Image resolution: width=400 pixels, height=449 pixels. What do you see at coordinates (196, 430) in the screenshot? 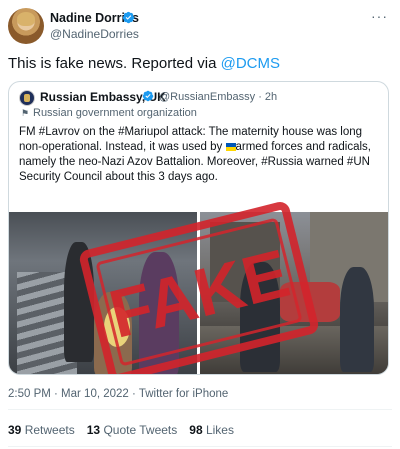
I see `likes-count: 98` at bounding box center [196, 430].